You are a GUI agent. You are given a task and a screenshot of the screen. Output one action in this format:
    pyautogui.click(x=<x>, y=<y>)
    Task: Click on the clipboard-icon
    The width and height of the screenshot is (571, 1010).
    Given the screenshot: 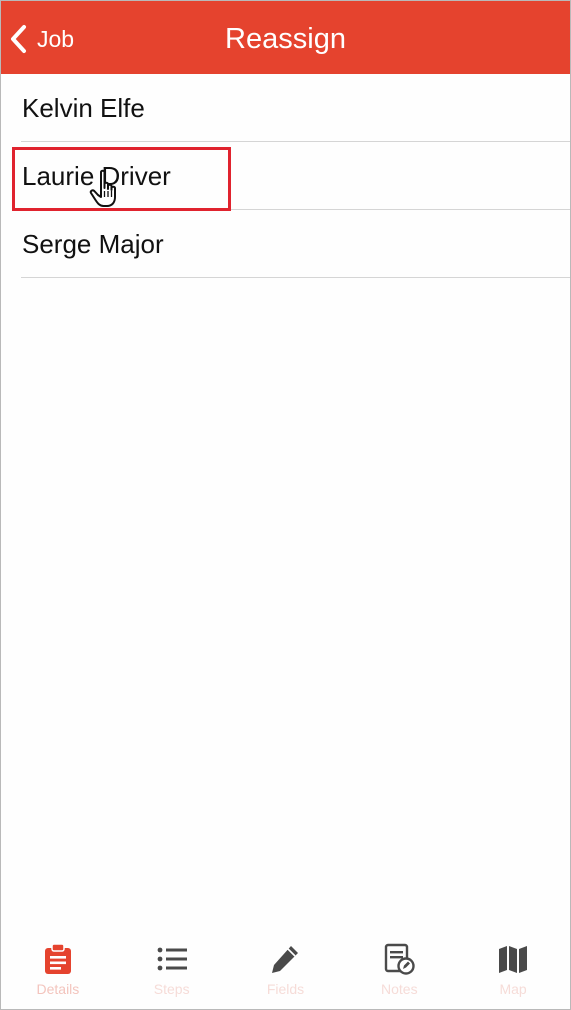 What is the action you would take?
    pyautogui.click(x=57, y=958)
    